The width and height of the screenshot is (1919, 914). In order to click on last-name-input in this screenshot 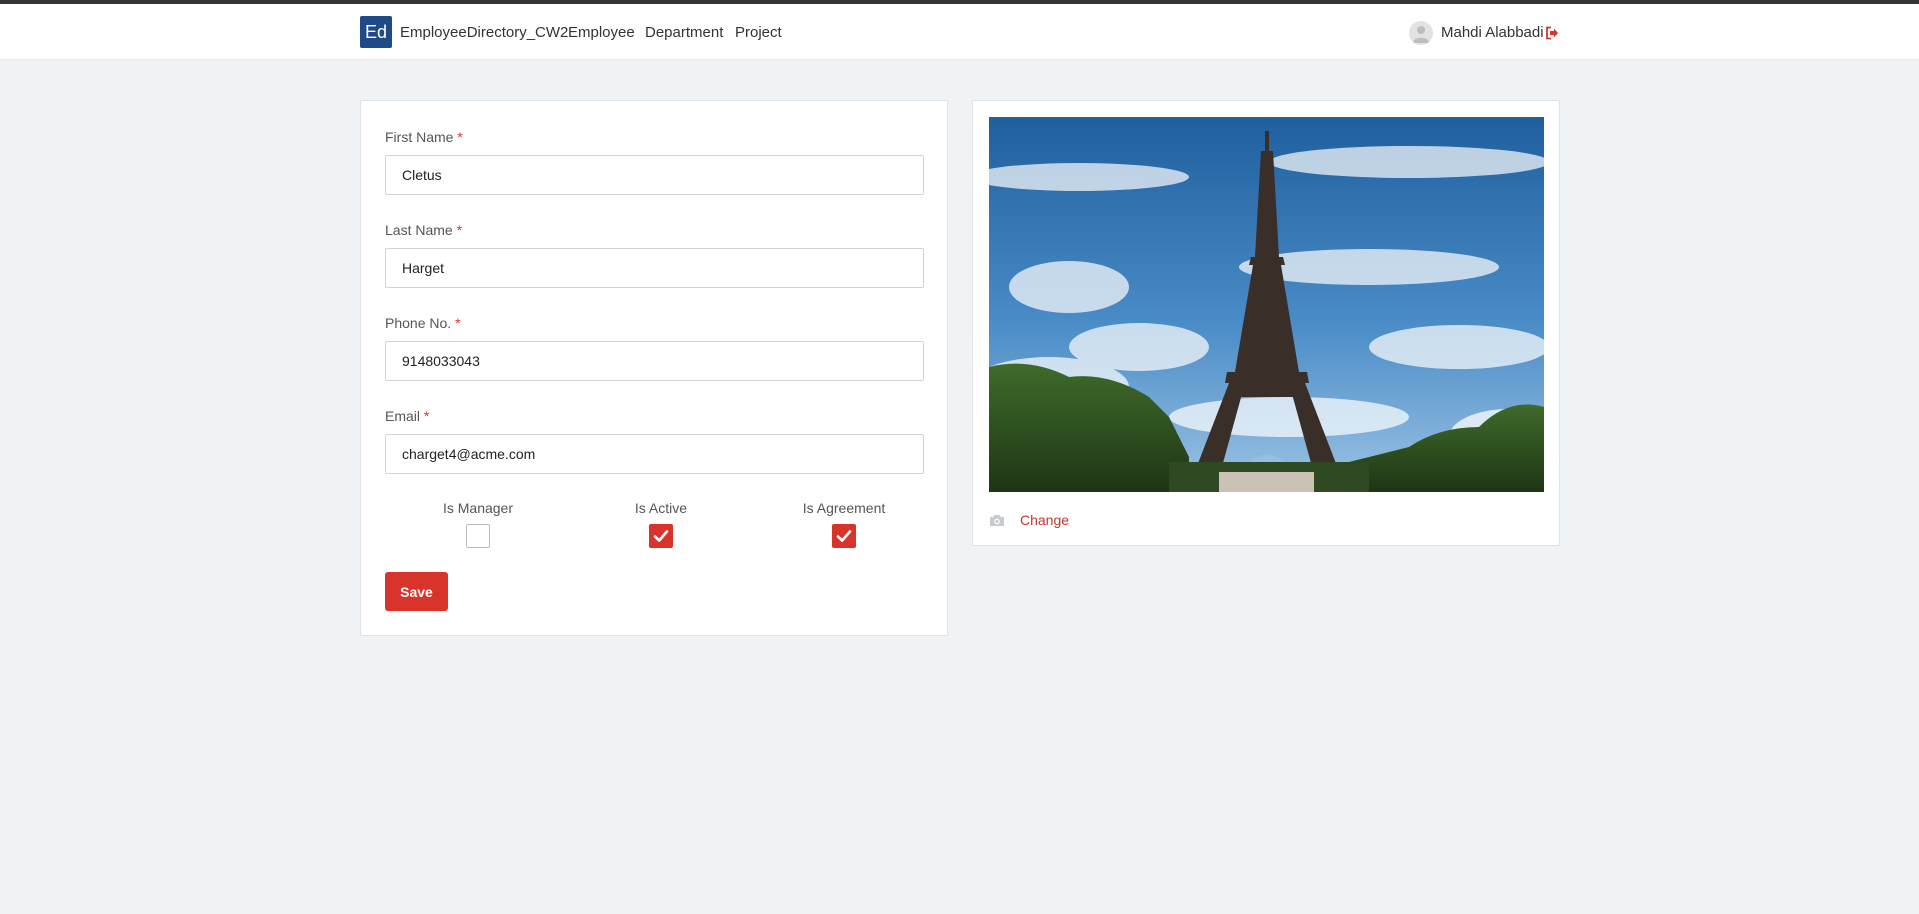, I will do `click(654, 268)`.